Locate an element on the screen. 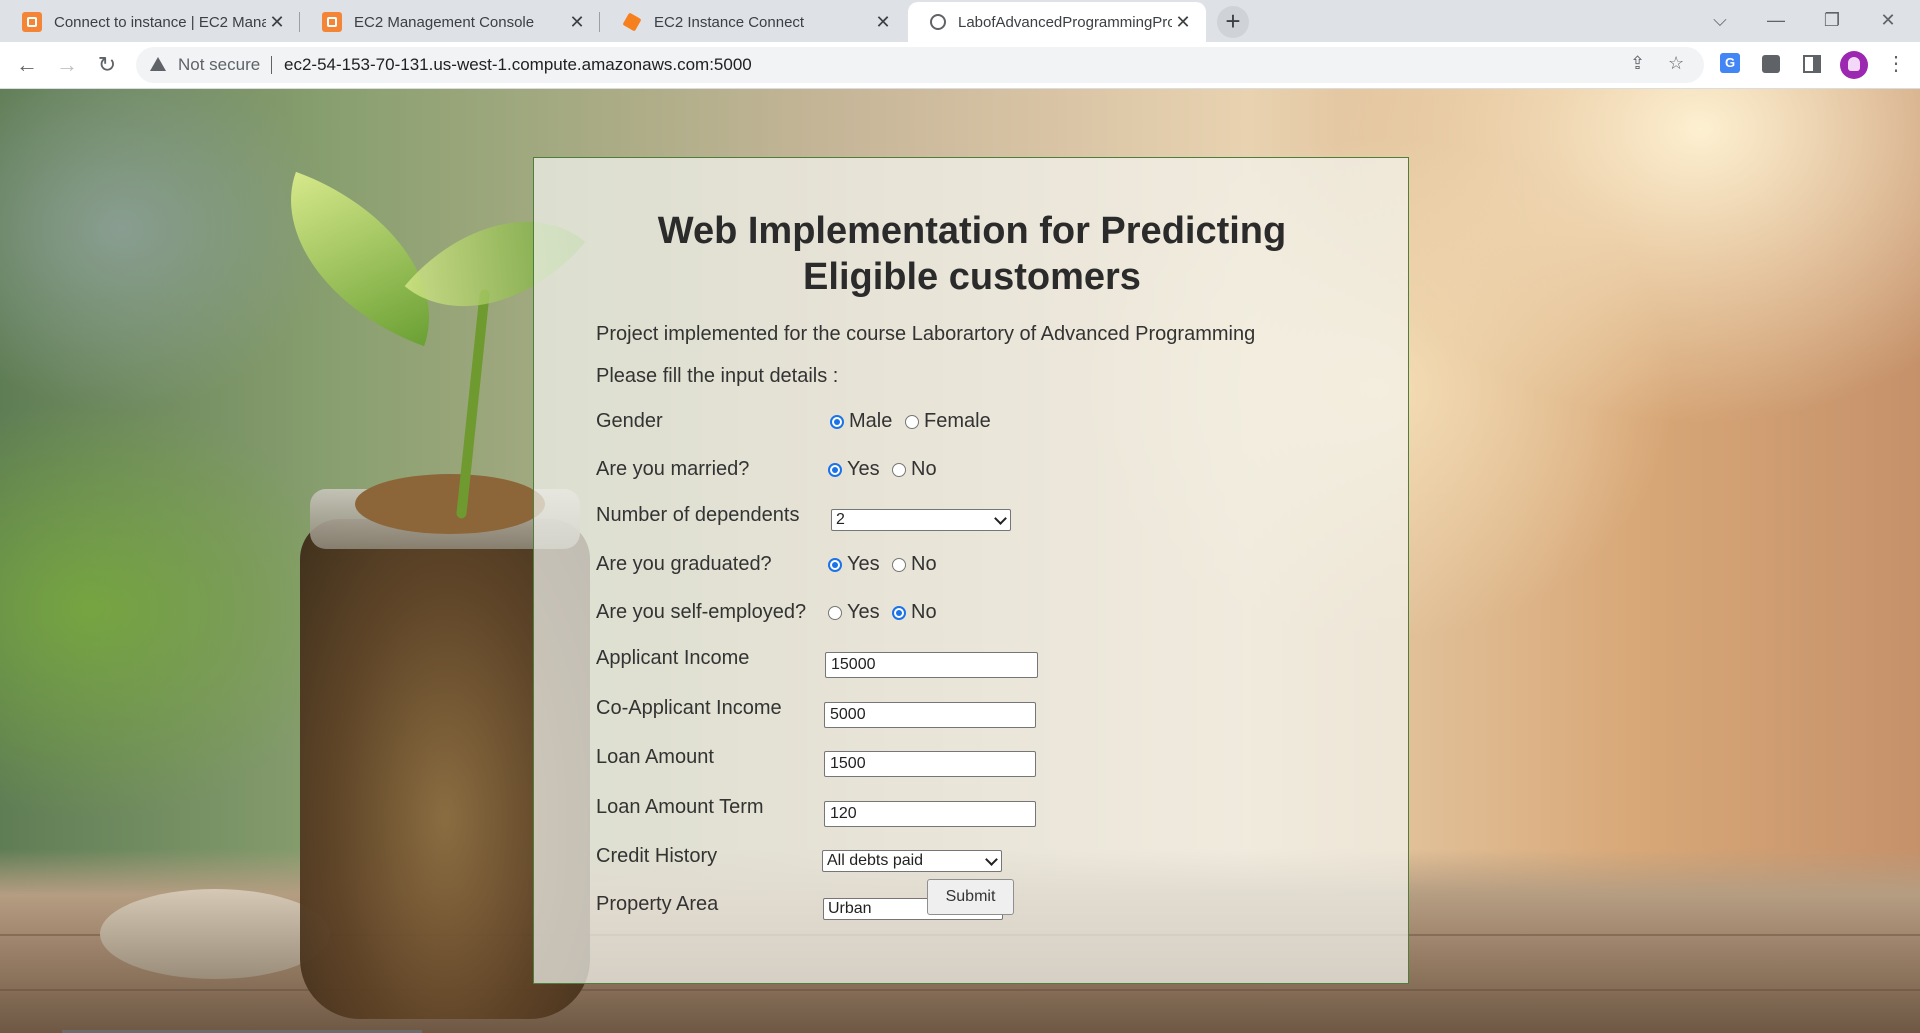  cube-icon is located at coordinates (632, 22).